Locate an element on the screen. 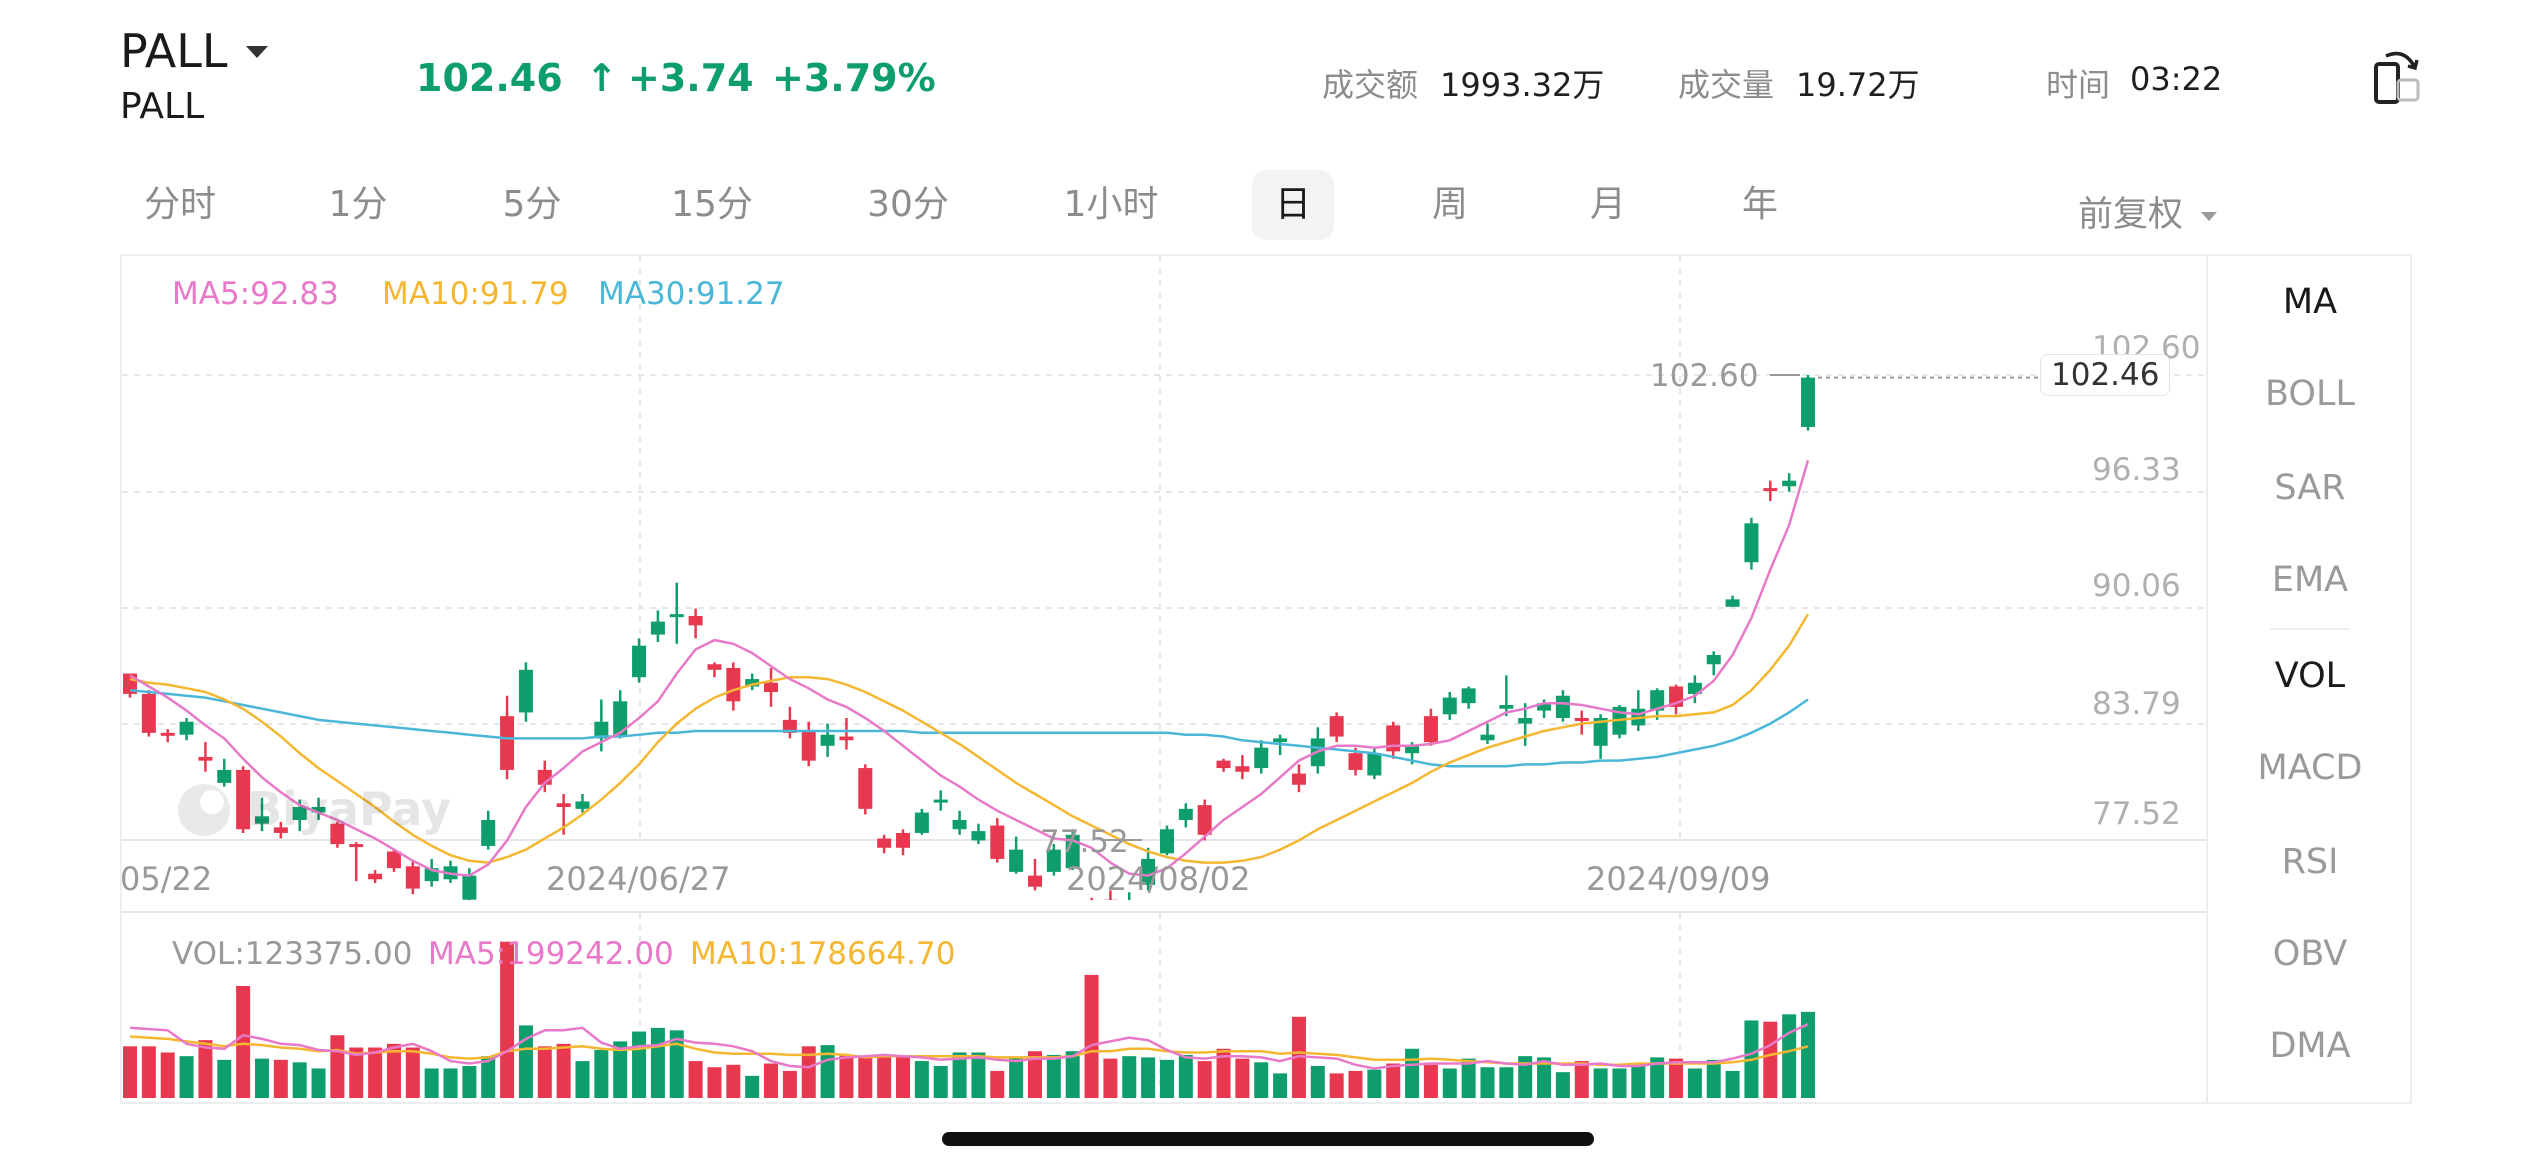 This screenshot has height=1170, width=2532. vol-legend: VOL:123375.00 is located at coordinates (292, 954).